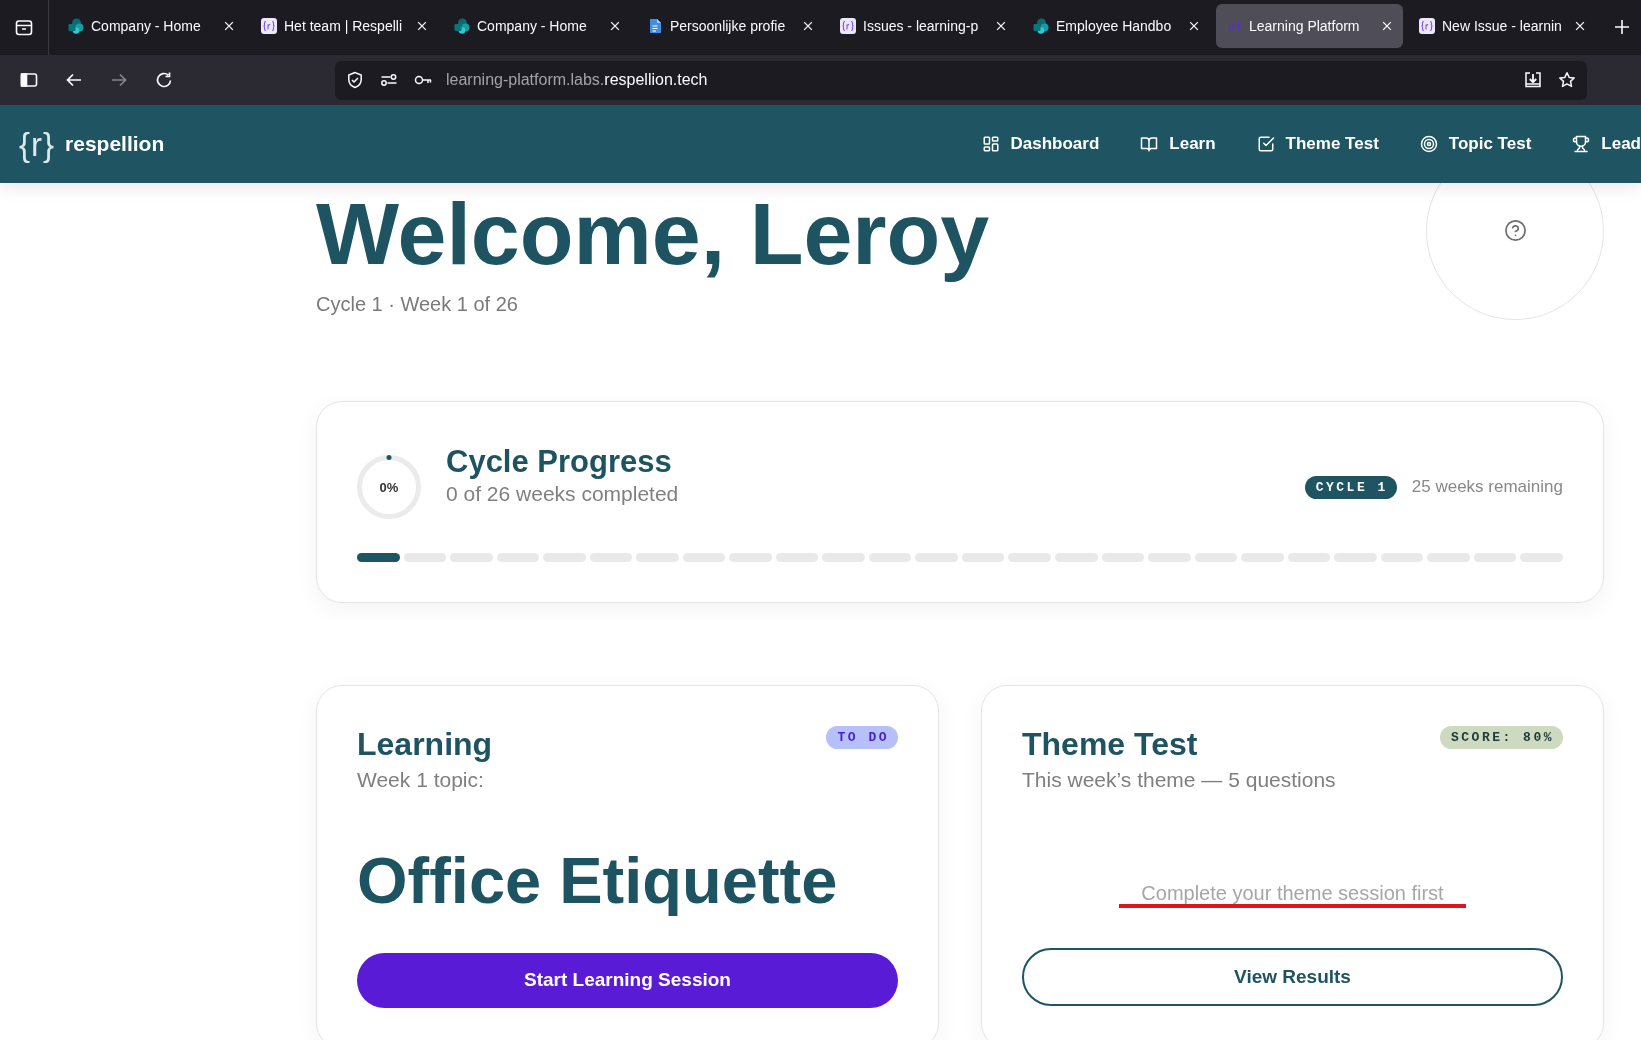  I want to click on view-results-button: View Results, so click(1292, 977).